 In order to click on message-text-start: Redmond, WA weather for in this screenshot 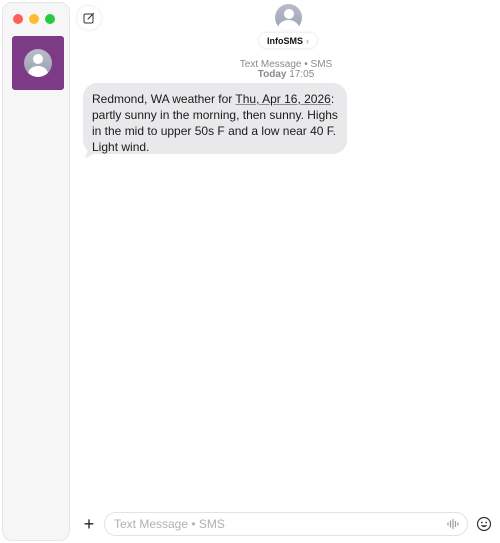, I will do `click(164, 99)`.